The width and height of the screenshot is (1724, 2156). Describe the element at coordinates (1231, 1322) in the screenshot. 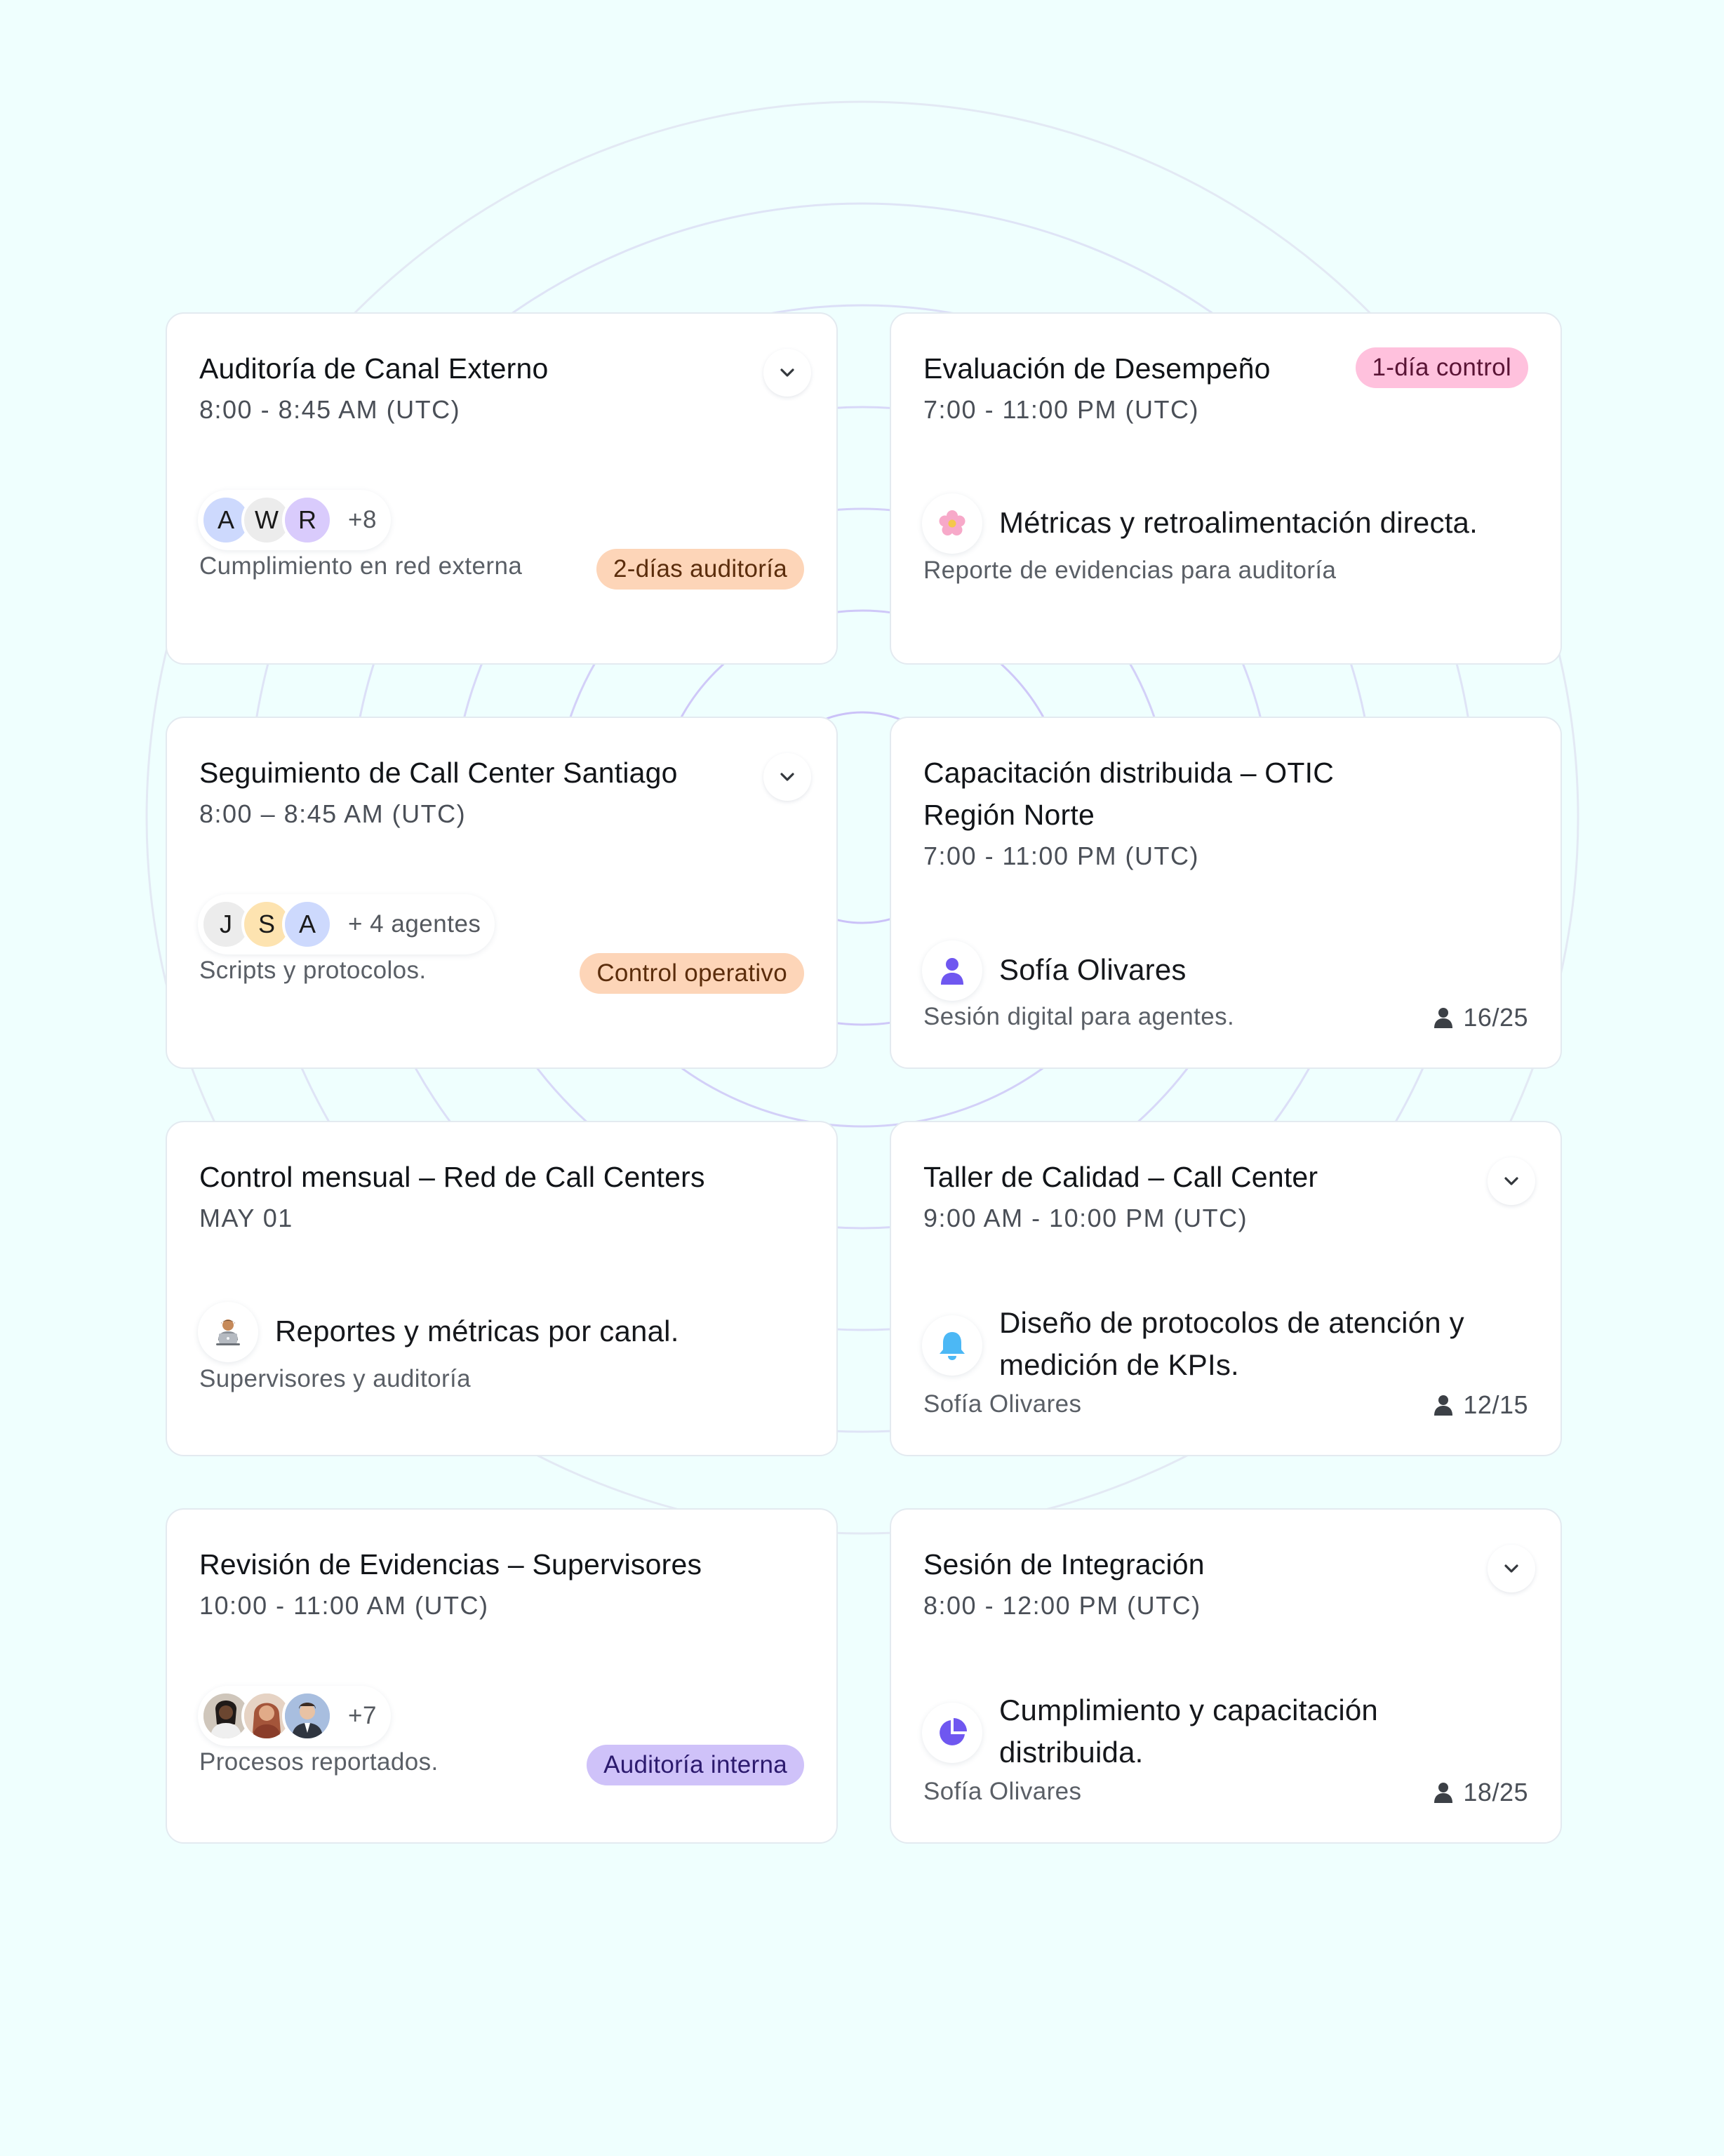

I see `event-description-line-1: Diseño de protocolos de atención y` at that location.